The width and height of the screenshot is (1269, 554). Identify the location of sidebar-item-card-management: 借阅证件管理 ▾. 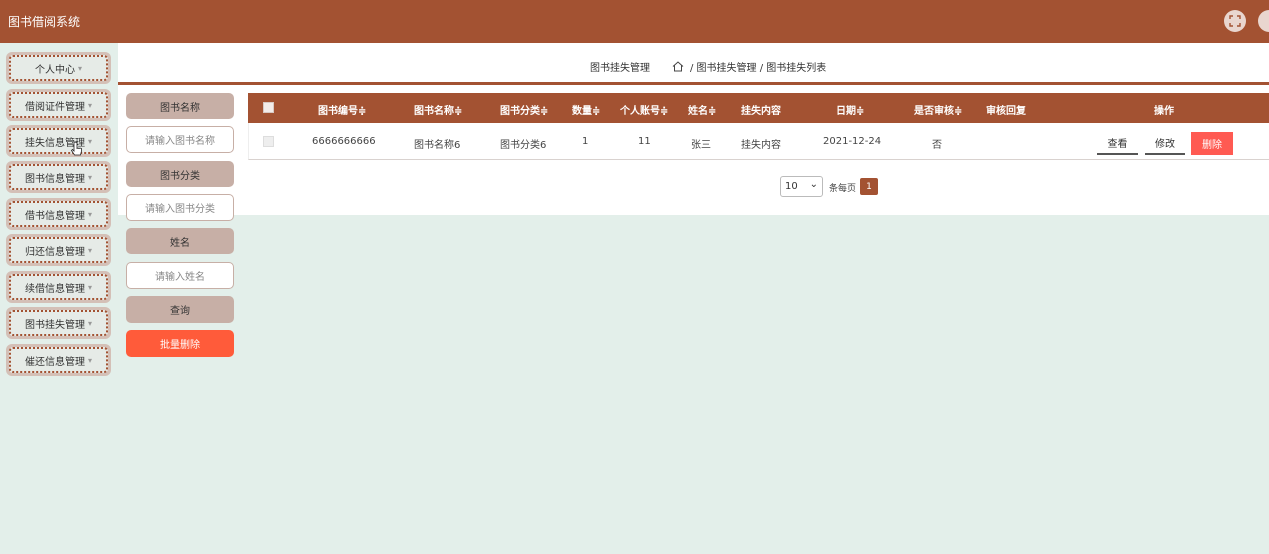
(58, 105).